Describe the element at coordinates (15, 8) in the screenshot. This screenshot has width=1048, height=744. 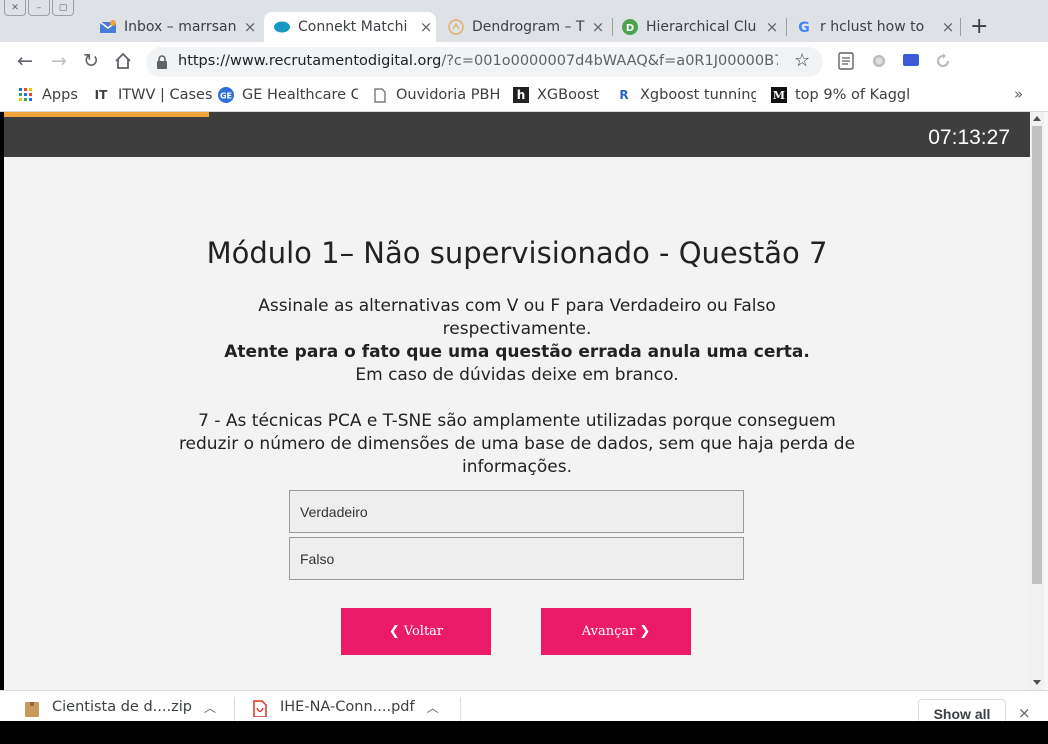
I see `window-close-icon: ✕` at that location.